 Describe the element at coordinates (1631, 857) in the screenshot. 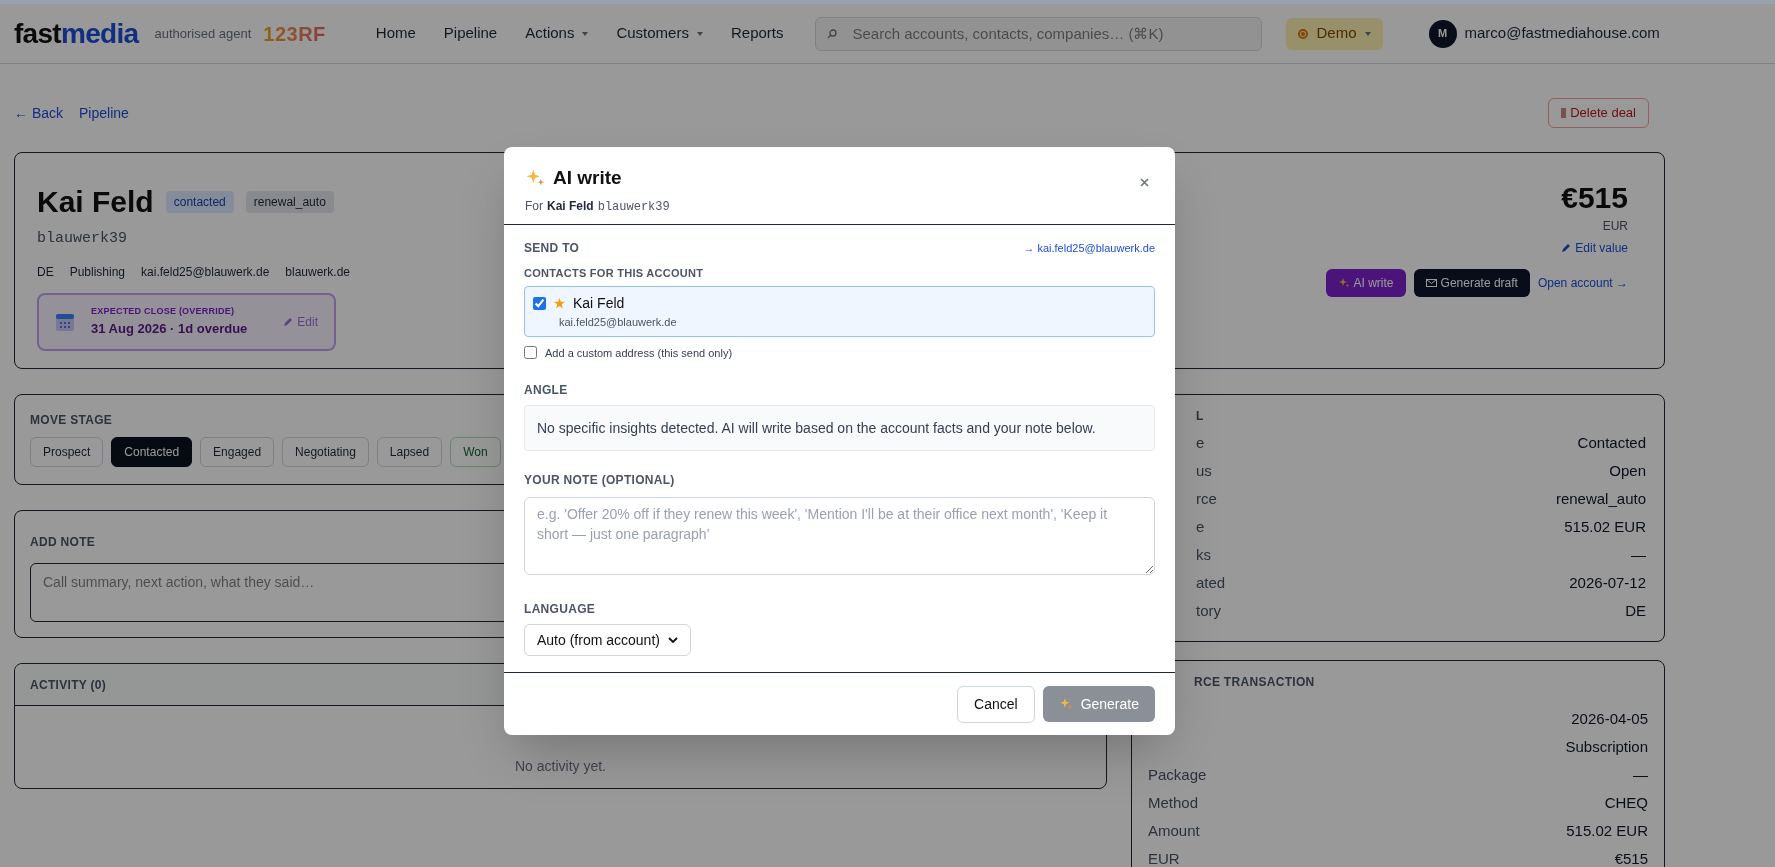

I see `field-value: €515` at that location.